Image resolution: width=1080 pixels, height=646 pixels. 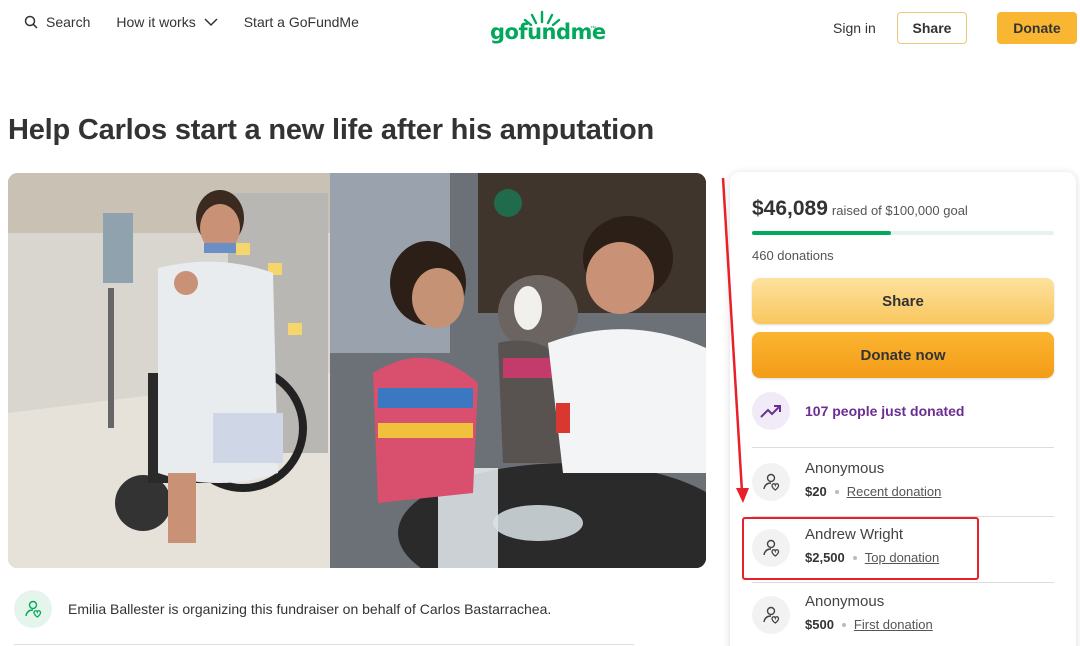 What do you see at coordinates (1037, 28) in the screenshot?
I see `header-donate-button: Donate` at bounding box center [1037, 28].